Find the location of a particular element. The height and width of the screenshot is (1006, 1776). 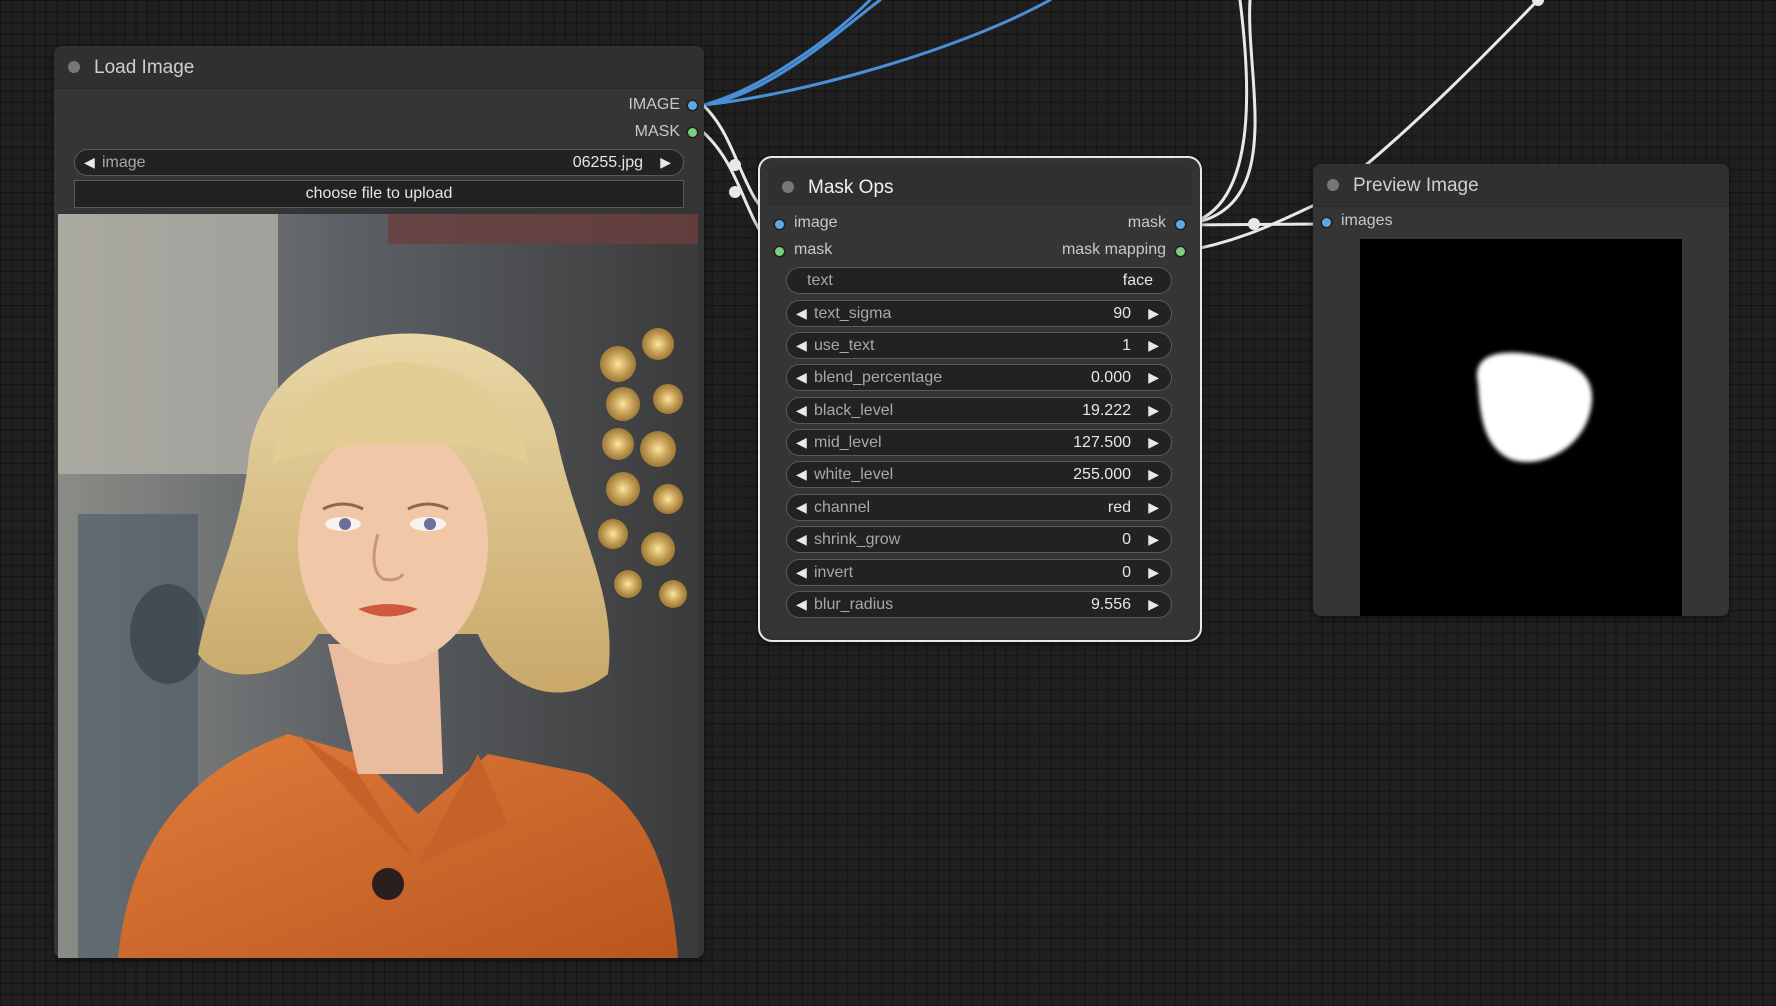

mask-preview-image is located at coordinates (1521, 427).